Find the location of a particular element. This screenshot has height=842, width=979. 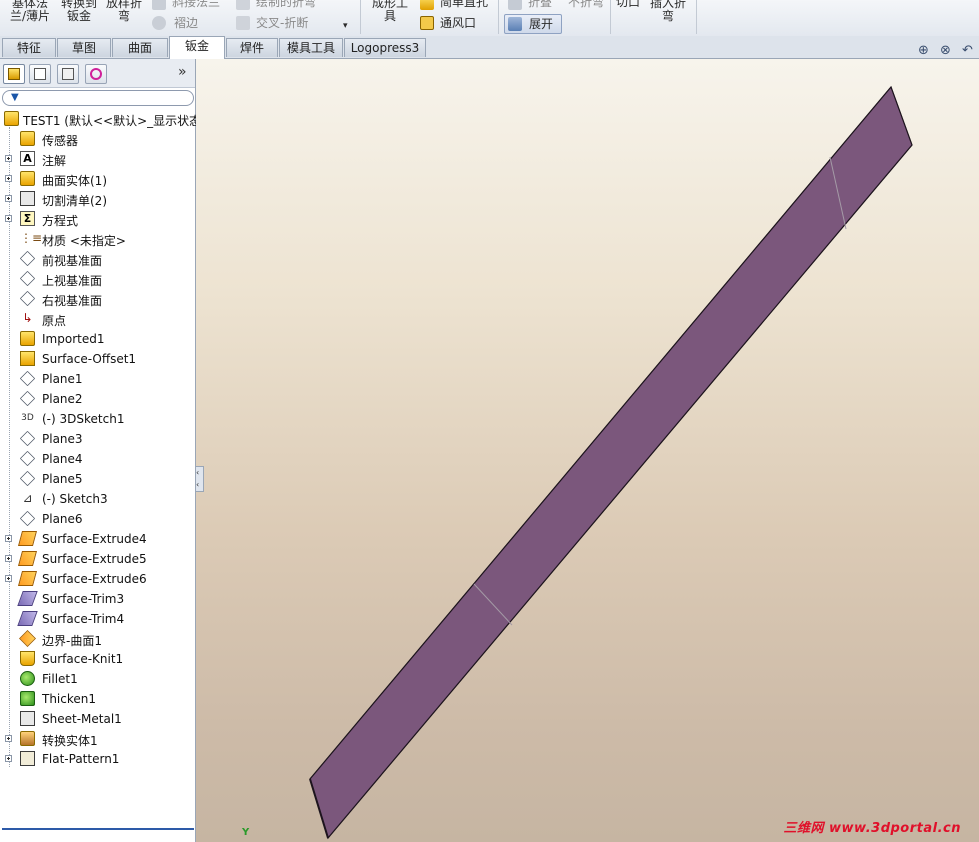

tree-item-plane2: Plane2 is located at coordinates (97, 399).